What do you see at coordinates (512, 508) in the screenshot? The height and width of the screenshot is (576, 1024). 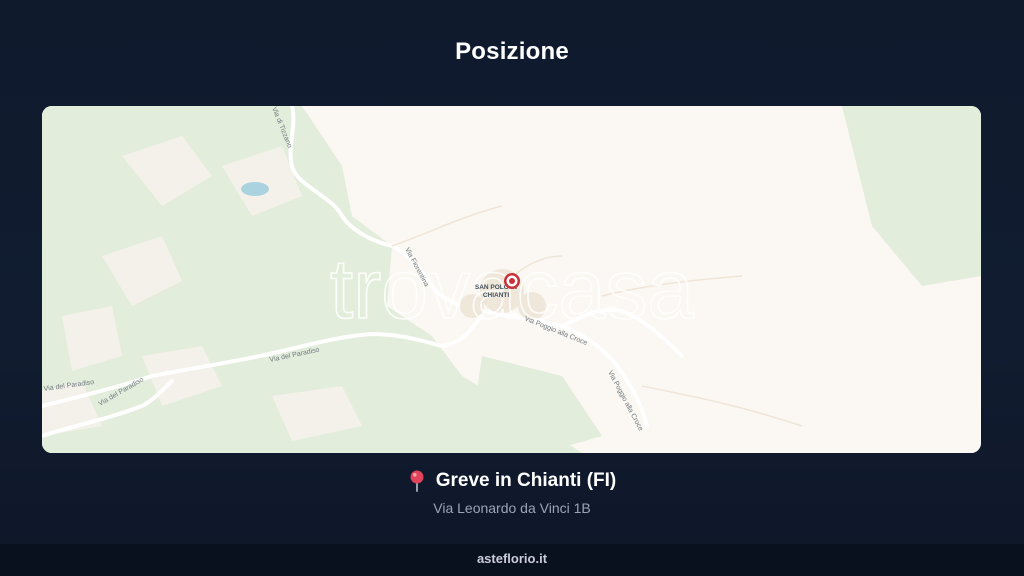 I see `location-address: Via Leonardo da Vinci 1B` at bounding box center [512, 508].